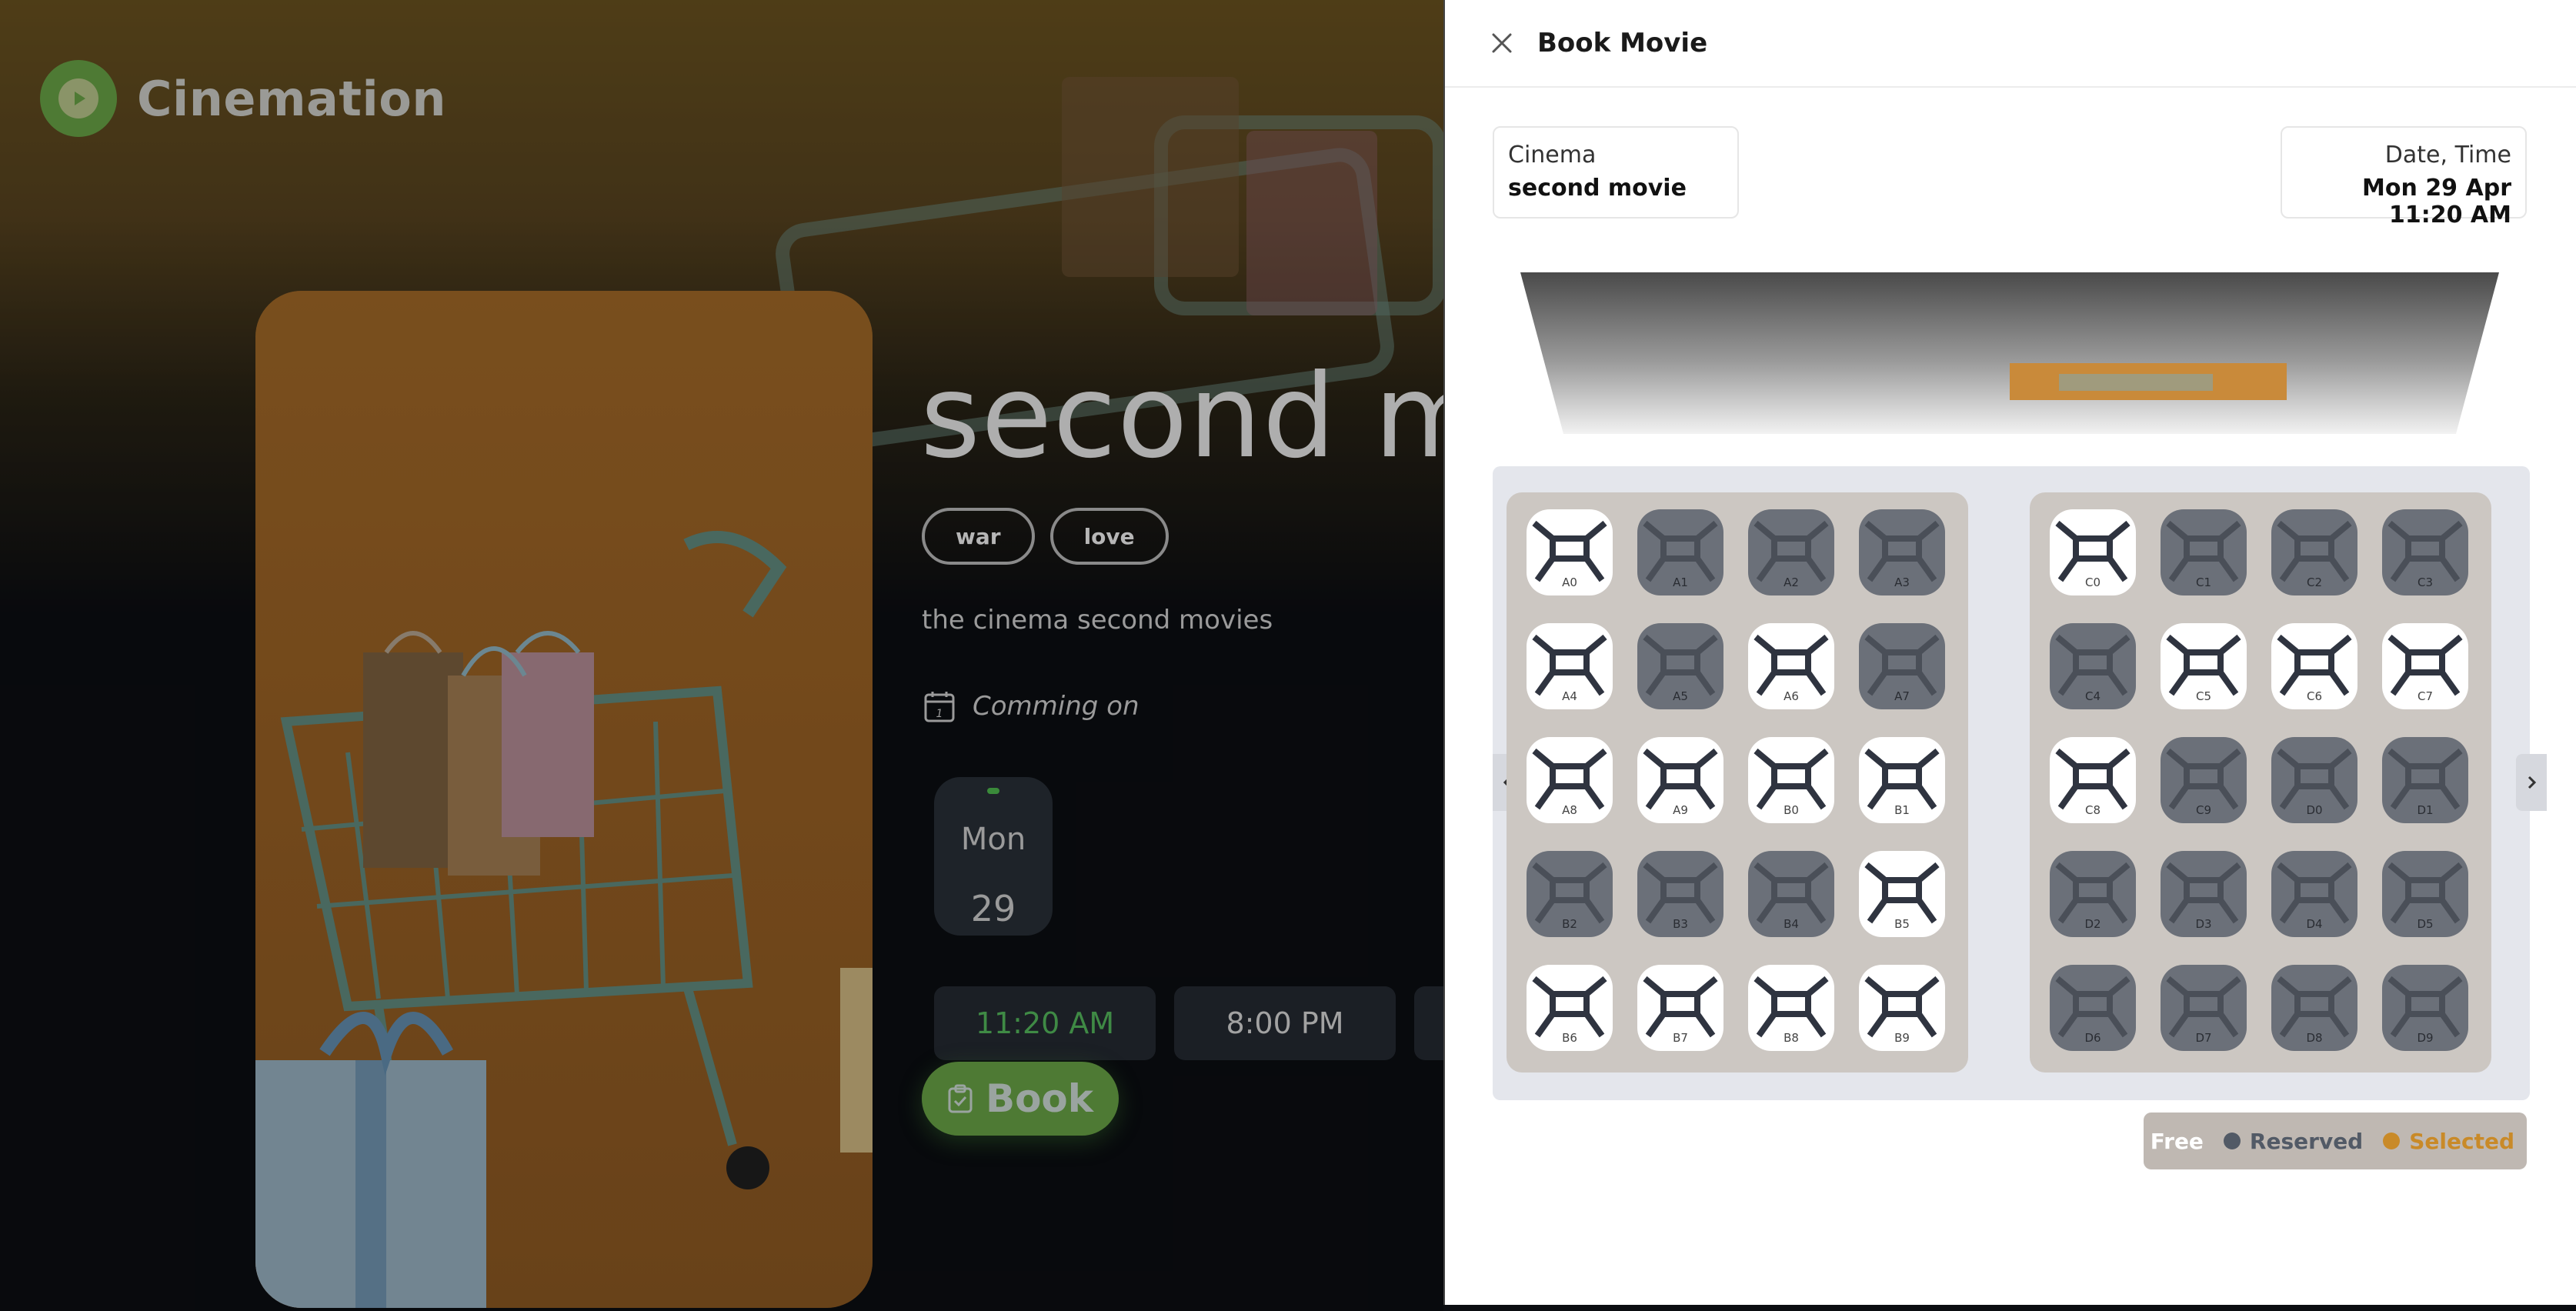  I want to click on seat-c1: C1, so click(2204, 552).